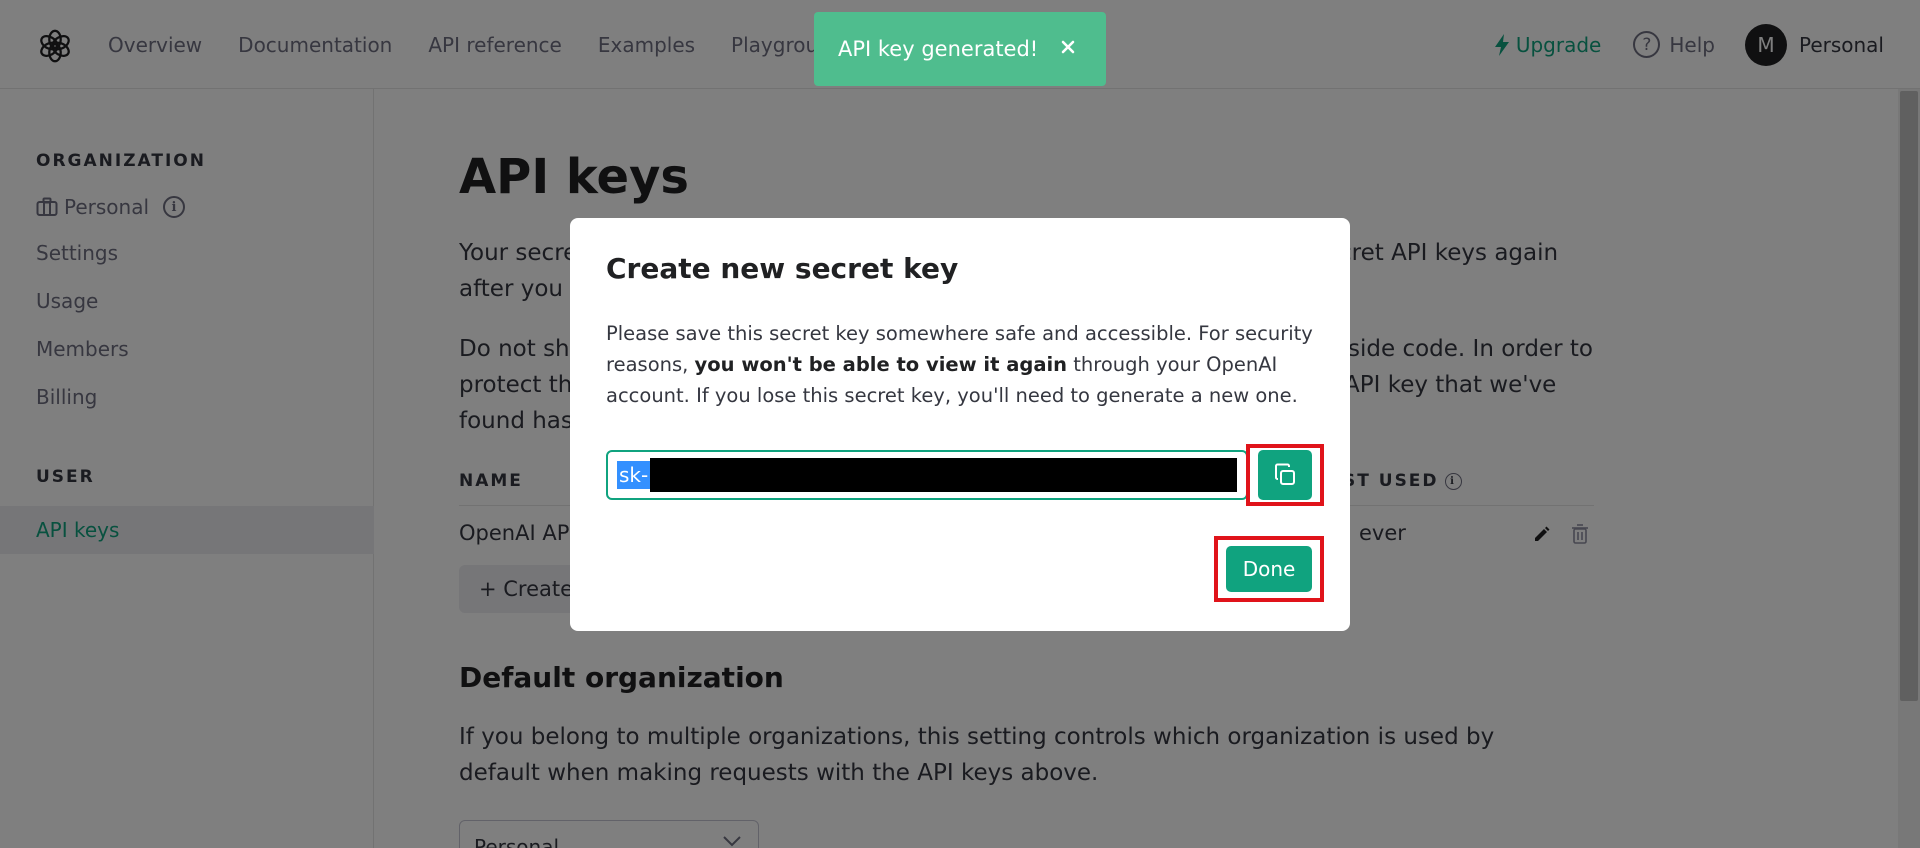  Describe the element at coordinates (1068, 47) in the screenshot. I see `close-icon` at that location.